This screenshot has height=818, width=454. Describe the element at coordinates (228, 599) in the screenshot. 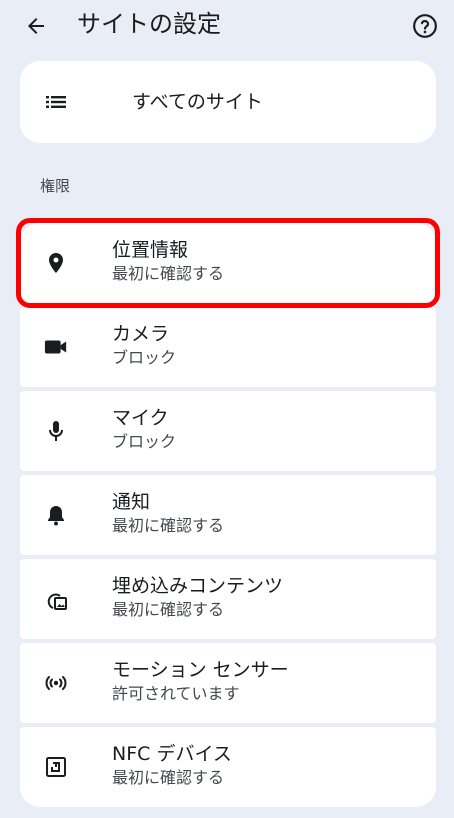

I see `permission-item-embedded-content: 埋め込みコンテンツ 最初に確認する` at that location.